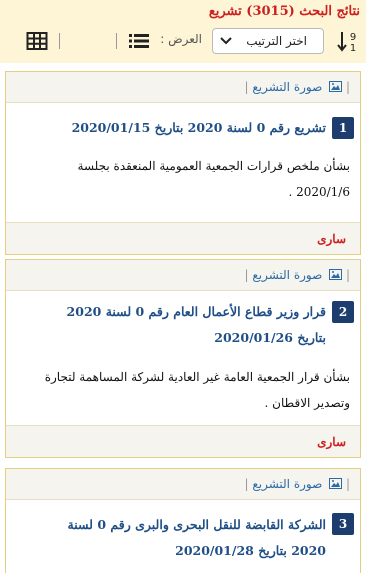 The width and height of the screenshot is (366, 573). Describe the element at coordinates (343, 312) in the screenshot. I see `result-number-badge: 2` at that location.